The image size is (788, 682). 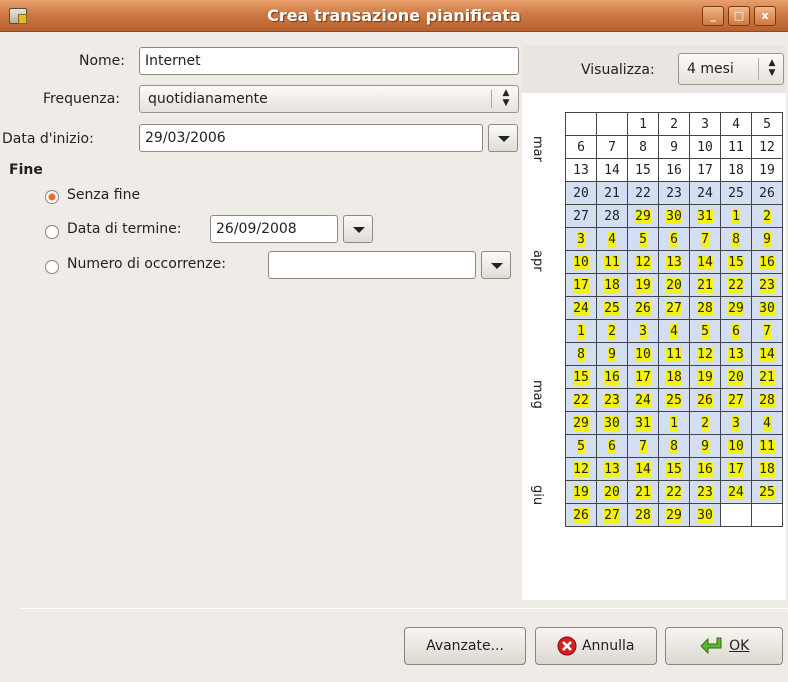 I want to click on name-input: Internet, so click(x=329, y=61).